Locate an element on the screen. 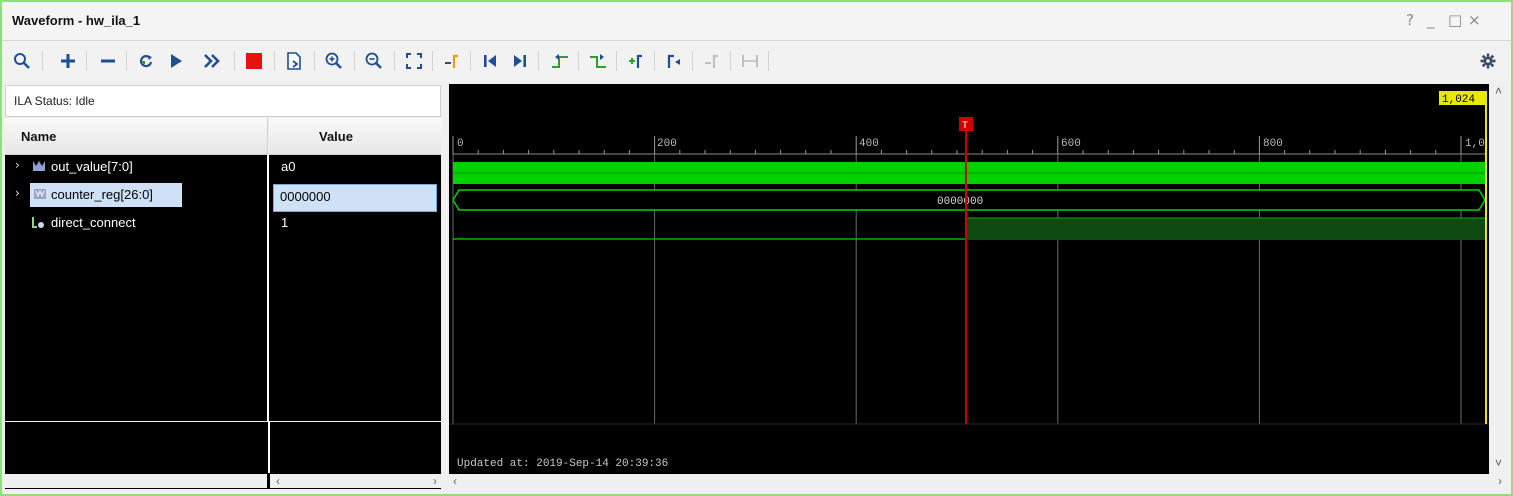 The width and height of the screenshot is (1513, 496). zoom-fit-icon is located at coordinates (414, 61).